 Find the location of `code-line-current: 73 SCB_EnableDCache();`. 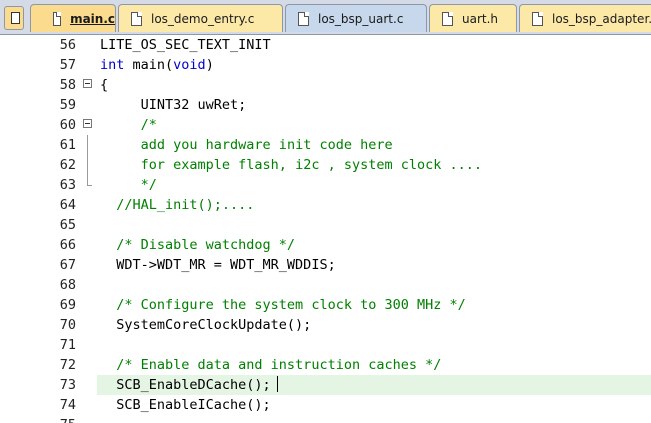

code-line-current: 73 SCB_EnableDCache(); is located at coordinates (325, 385).